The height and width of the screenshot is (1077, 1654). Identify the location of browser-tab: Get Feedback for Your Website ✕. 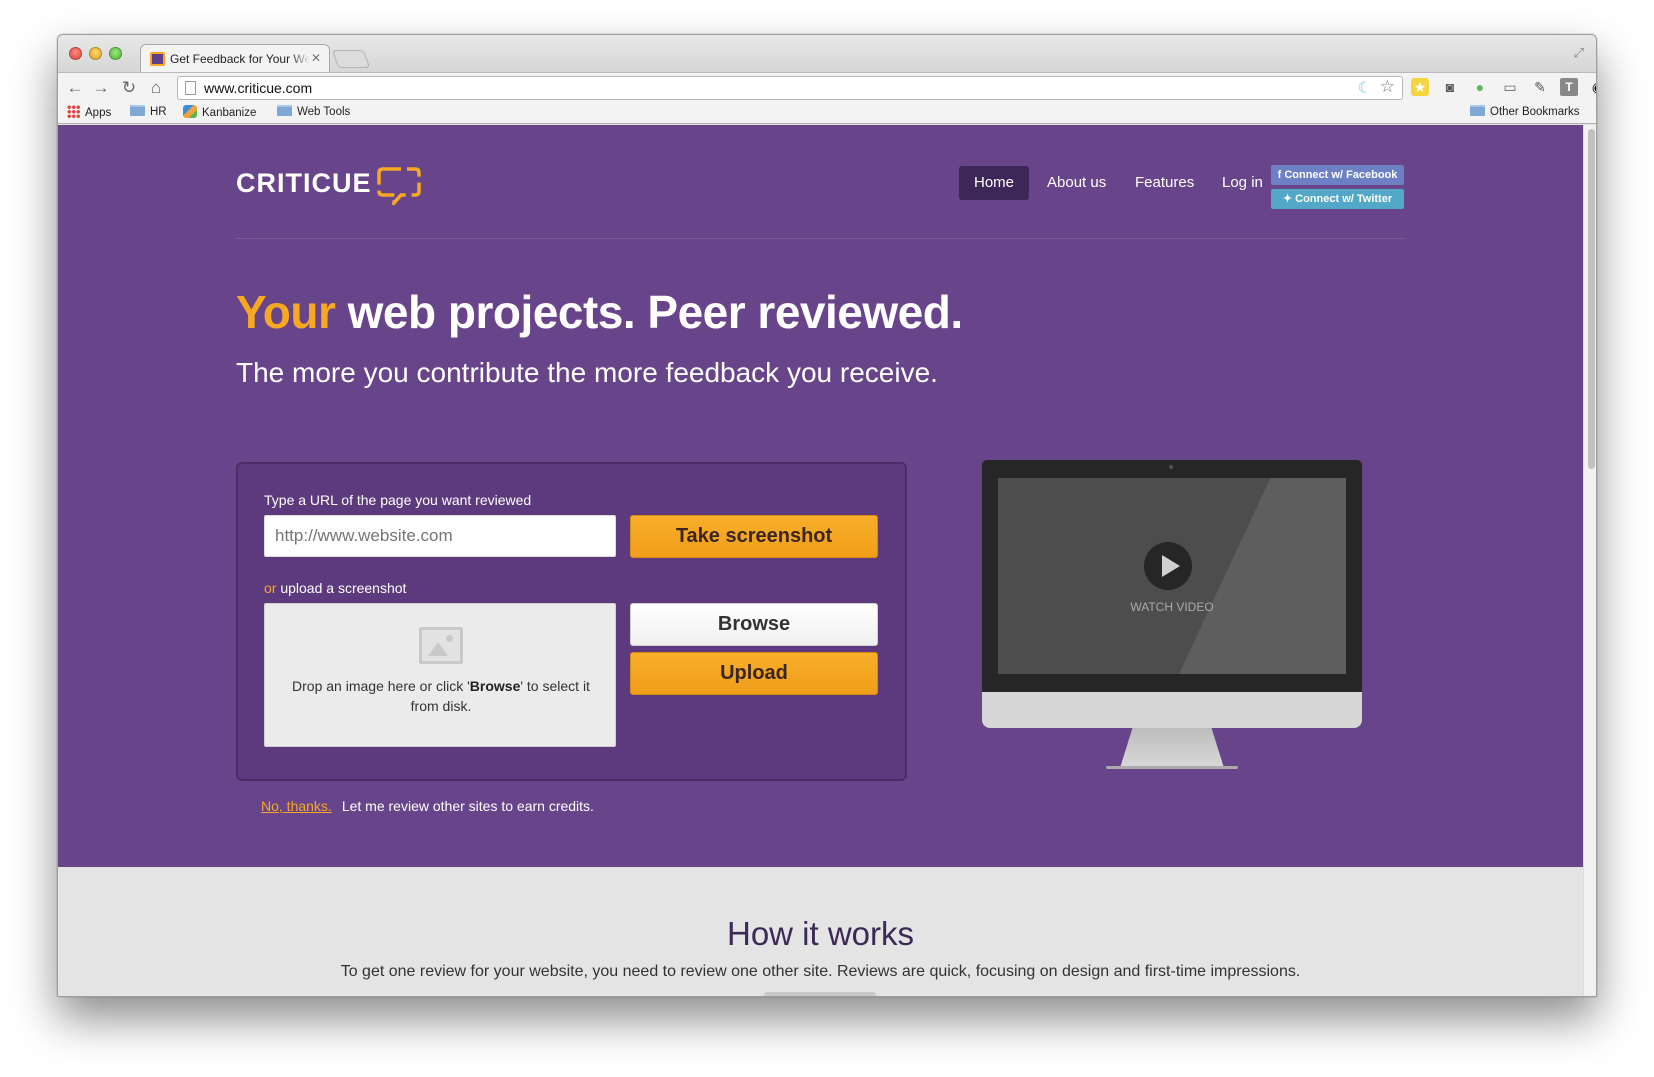
(235, 58).